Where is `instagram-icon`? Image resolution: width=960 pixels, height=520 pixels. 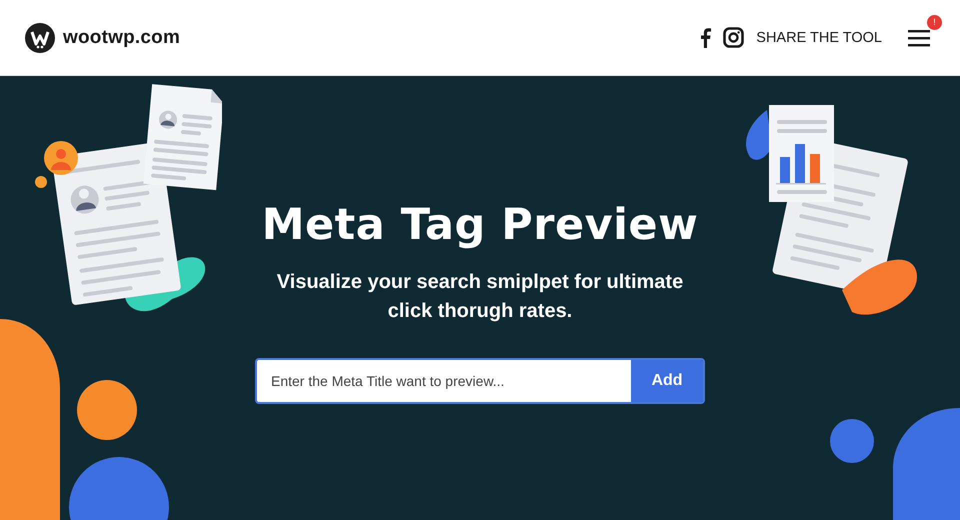
instagram-icon is located at coordinates (733, 37).